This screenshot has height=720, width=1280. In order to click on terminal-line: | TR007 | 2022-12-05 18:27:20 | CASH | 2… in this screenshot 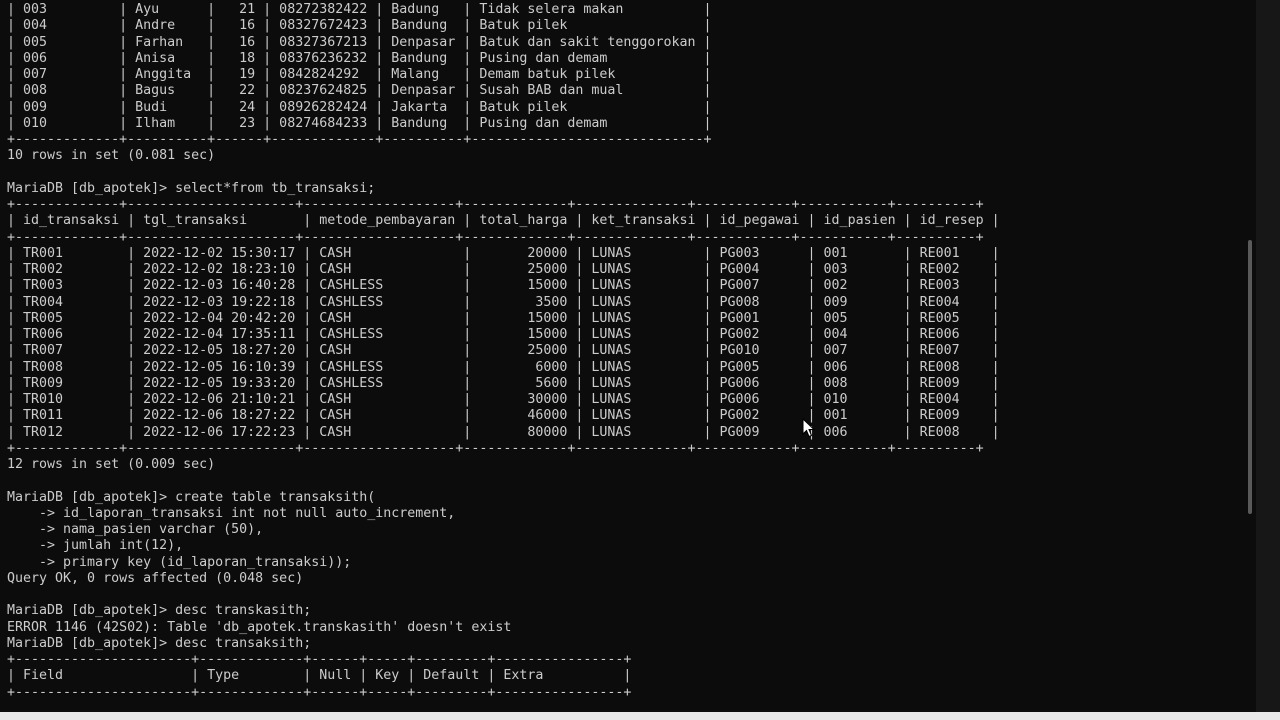, I will do `click(503, 351)`.